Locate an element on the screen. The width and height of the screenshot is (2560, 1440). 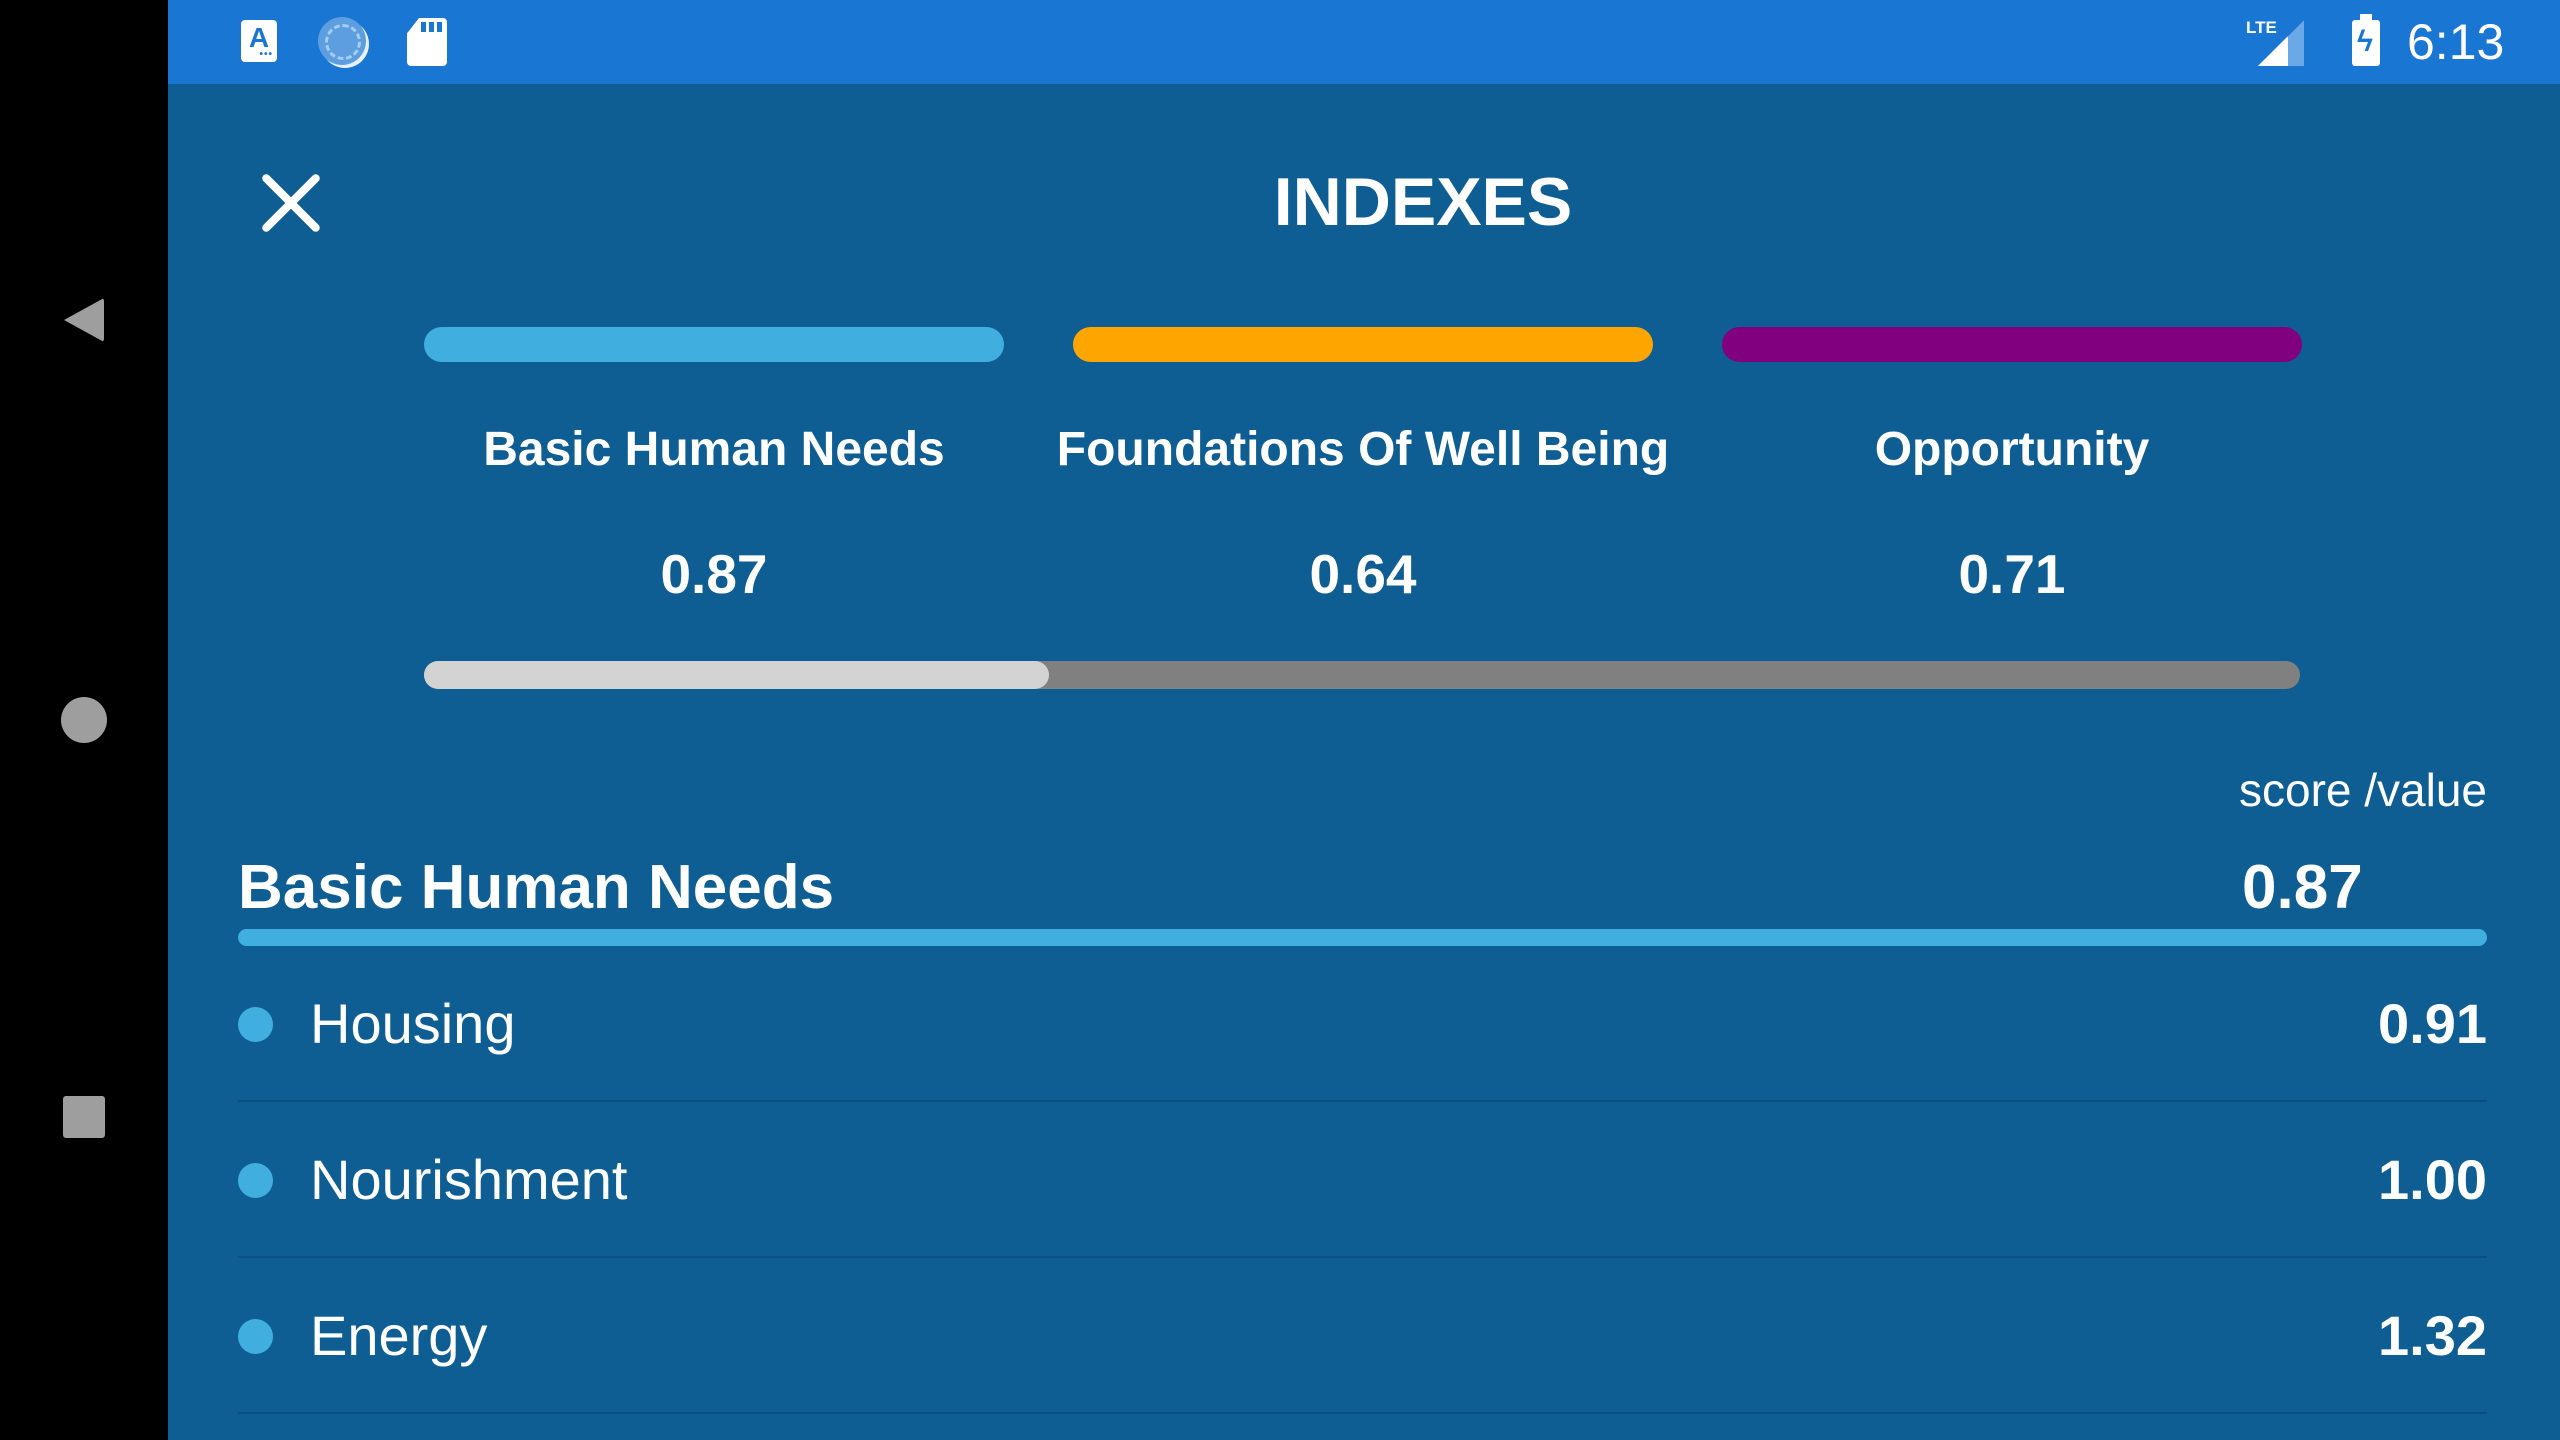
list-item-value: 1.32 is located at coordinates (2432, 1335).